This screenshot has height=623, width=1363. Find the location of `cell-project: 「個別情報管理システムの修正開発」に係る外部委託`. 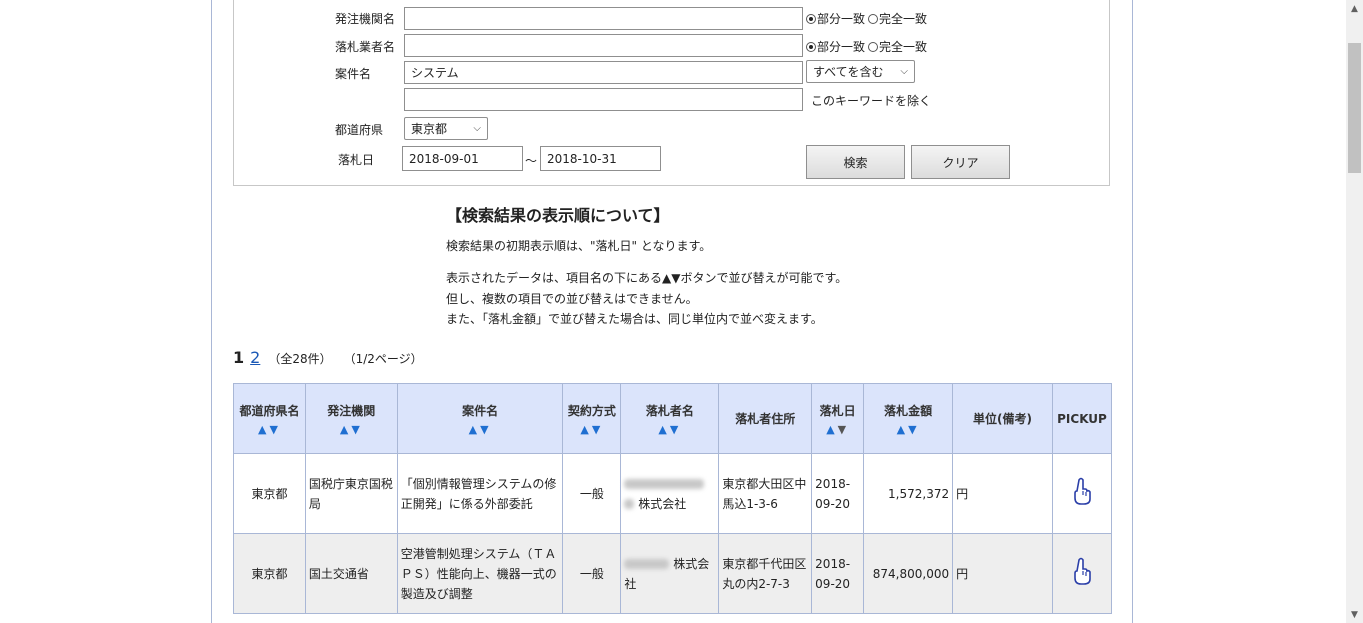

cell-project: 「個別情報管理システムの修正開発」に係る外部委託 is located at coordinates (480, 493).